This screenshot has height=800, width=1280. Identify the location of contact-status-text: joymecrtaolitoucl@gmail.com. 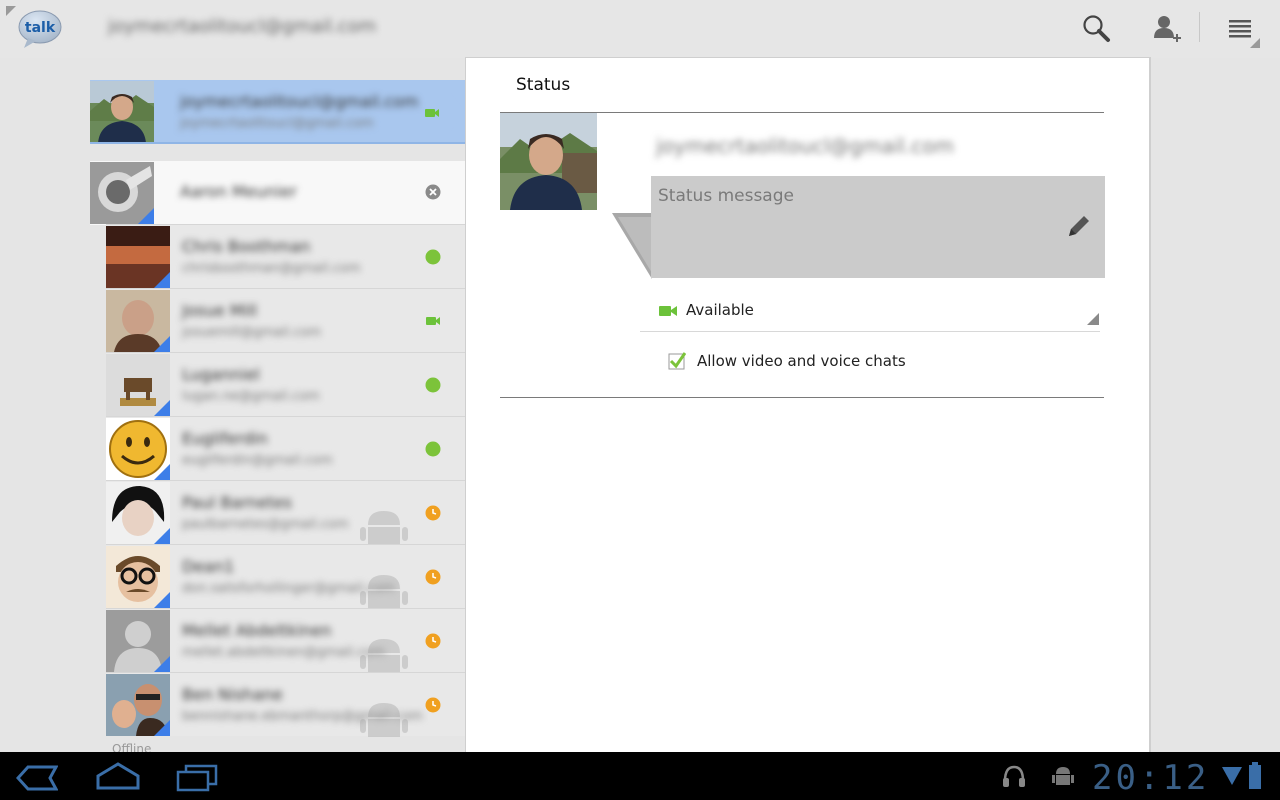
(277, 123).